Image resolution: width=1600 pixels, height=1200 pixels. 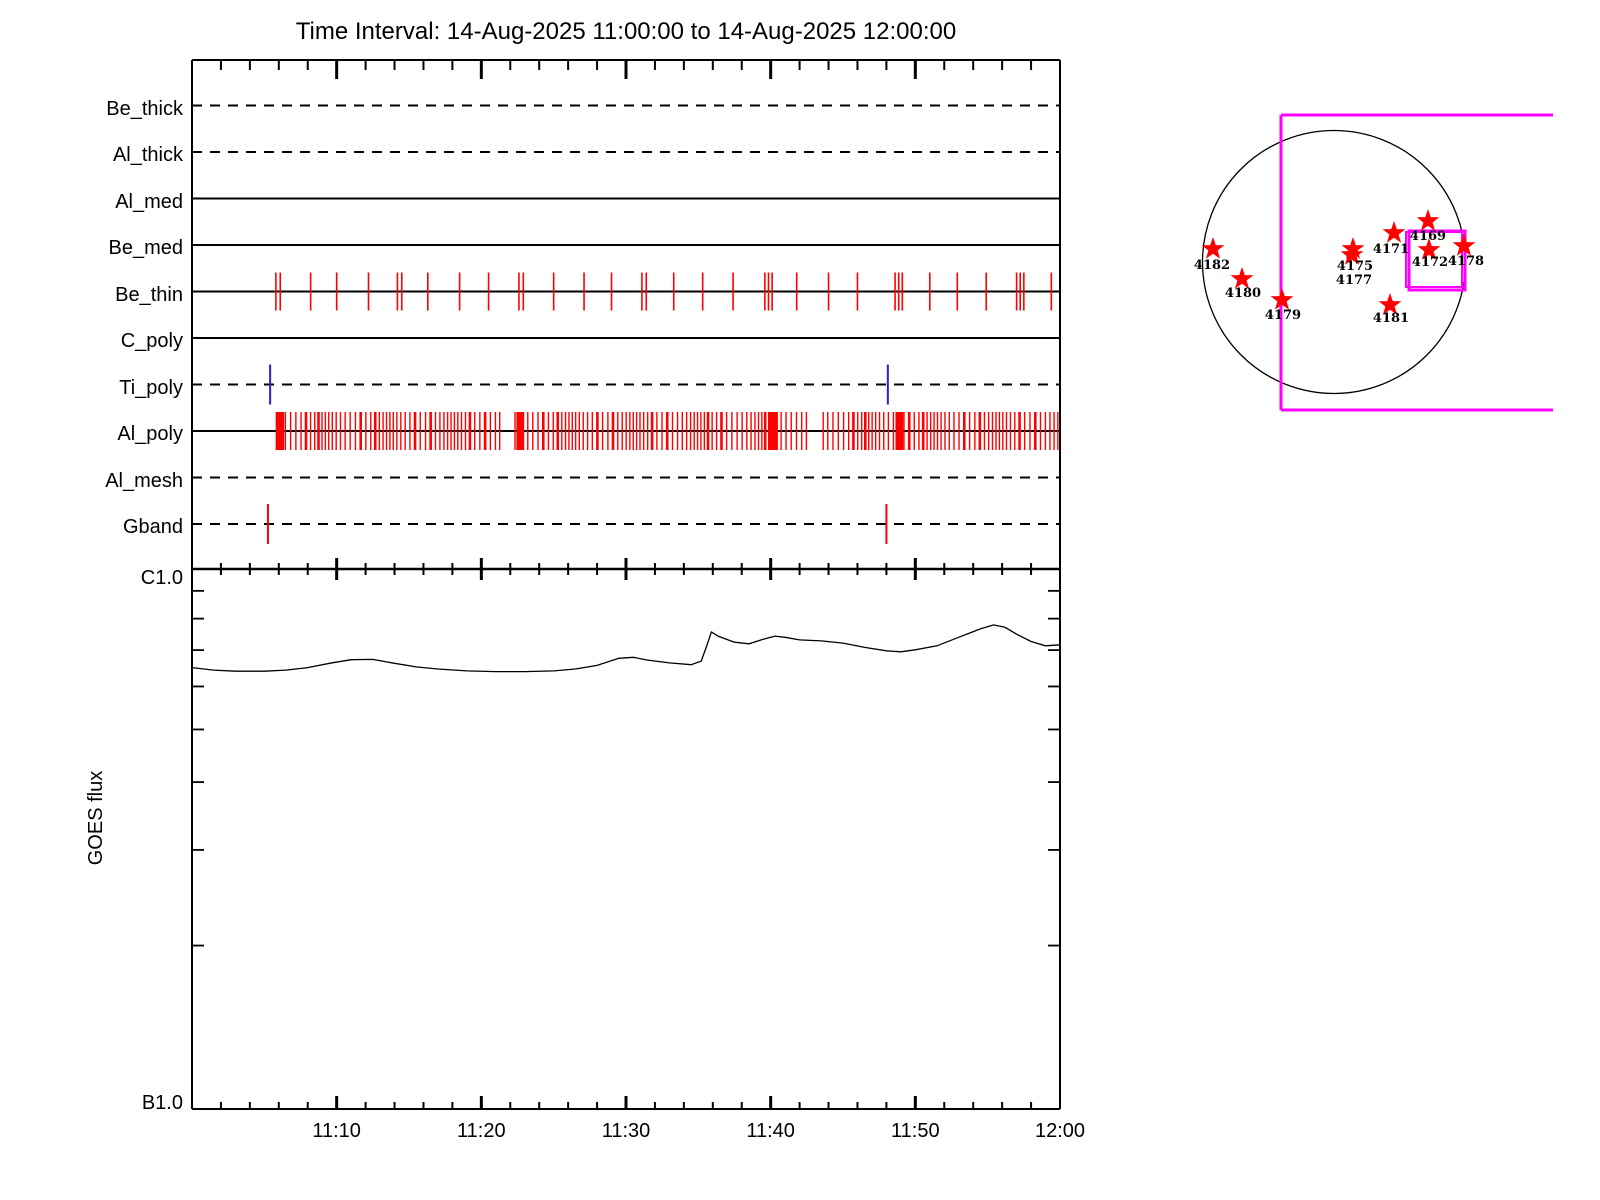 What do you see at coordinates (152, 527) in the screenshot?
I see `filter-row-label-gband: Gband` at bounding box center [152, 527].